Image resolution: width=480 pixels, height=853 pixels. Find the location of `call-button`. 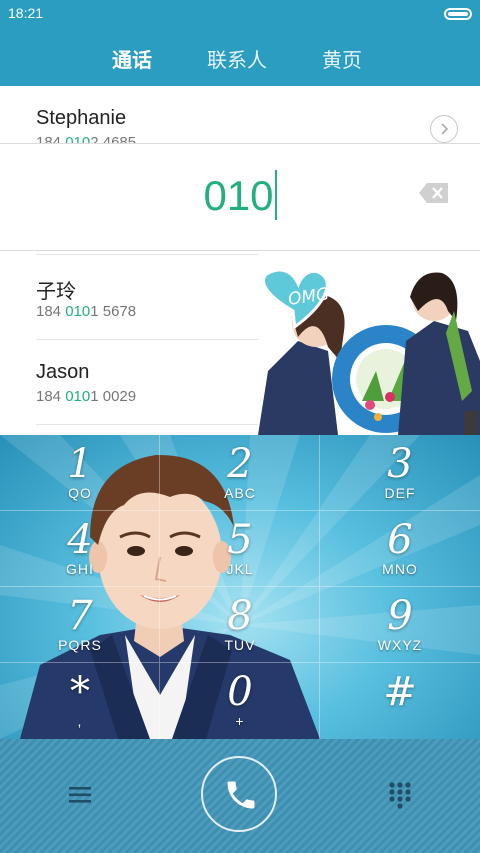

call-button is located at coordinates (239, 794).